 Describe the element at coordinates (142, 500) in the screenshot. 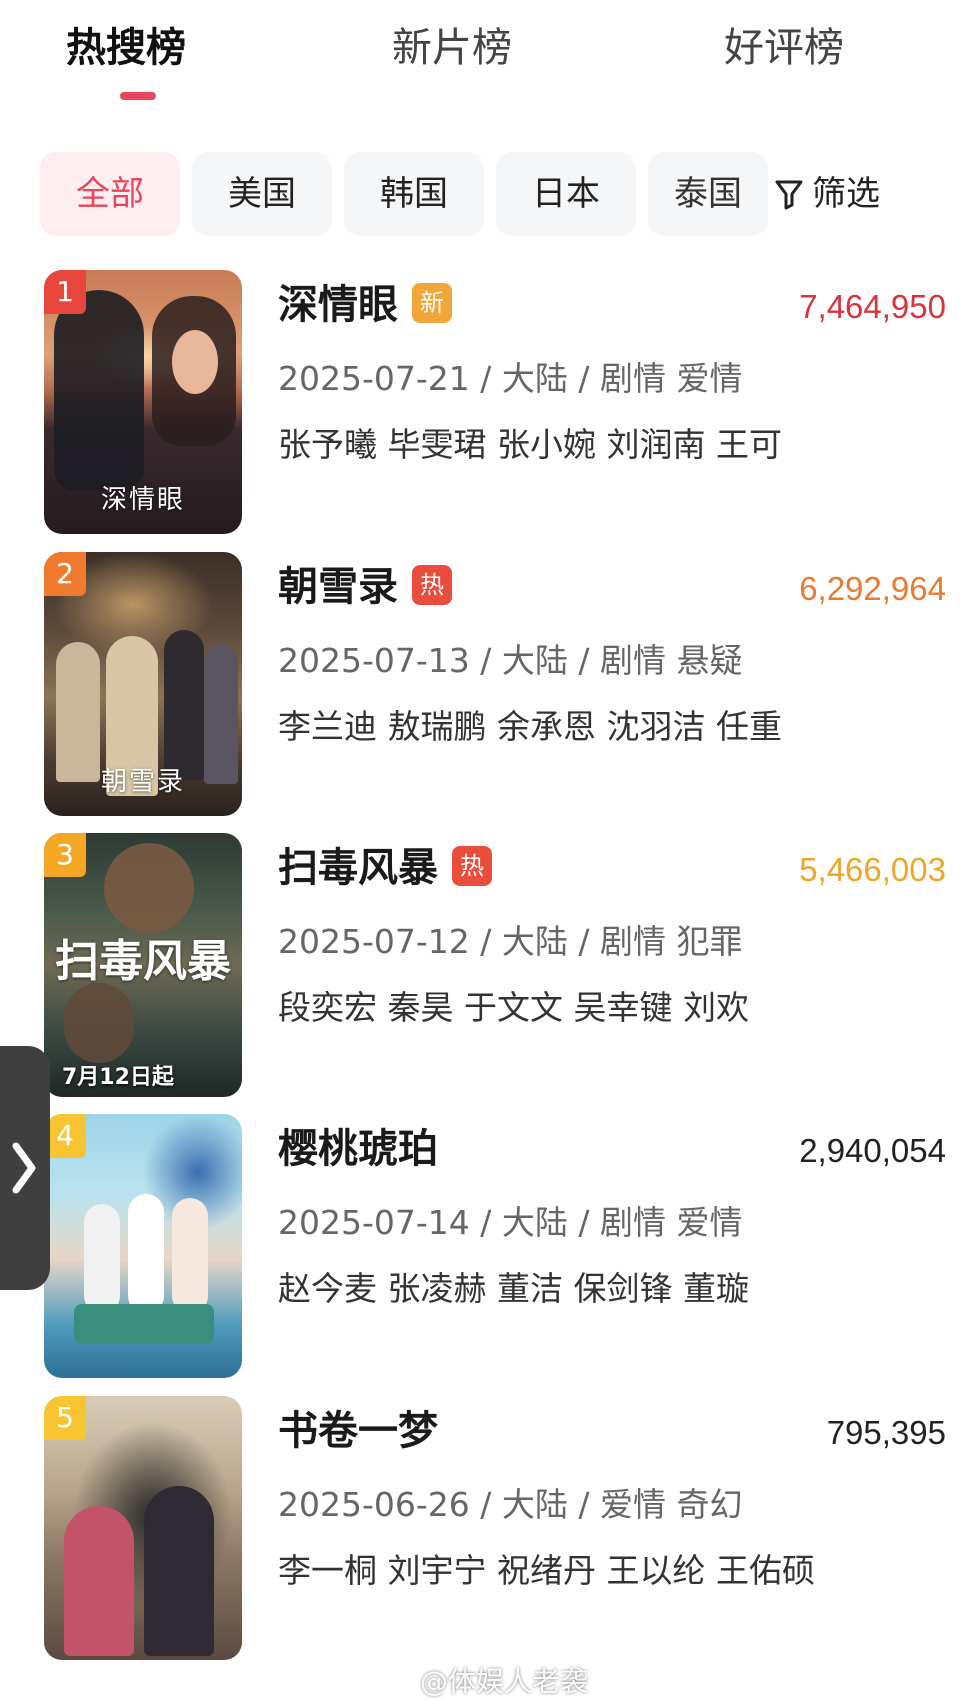

I see `poster-caption: 深情眼` at that location.